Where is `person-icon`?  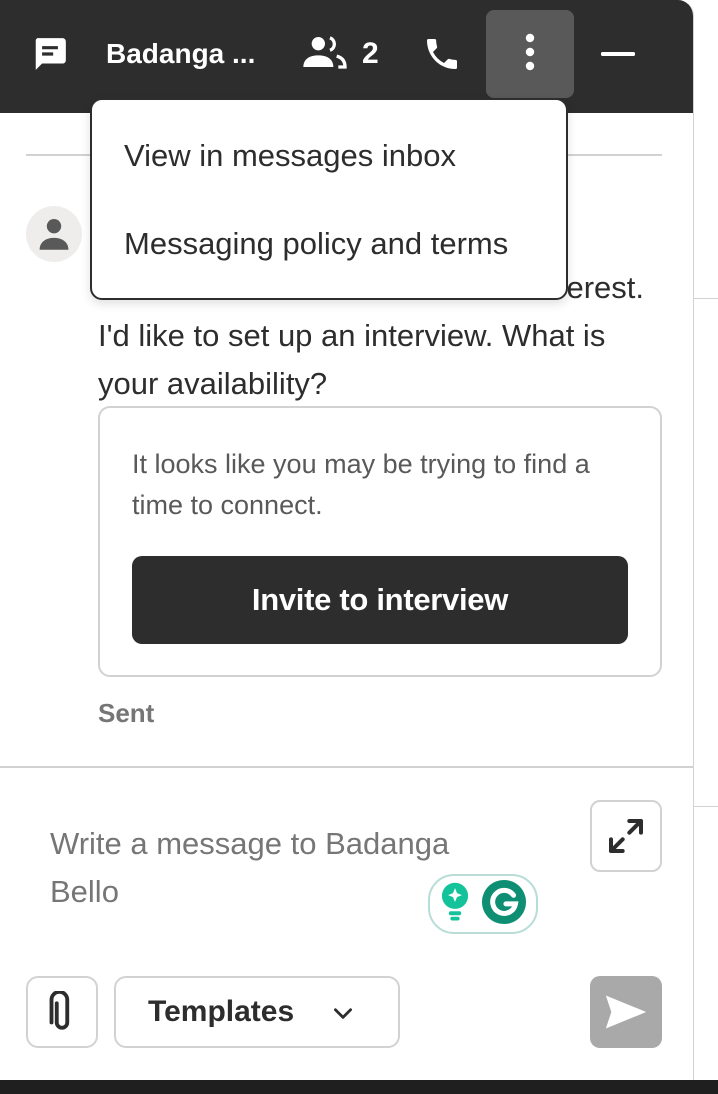 person-icon is located at coordinates (54, 234).